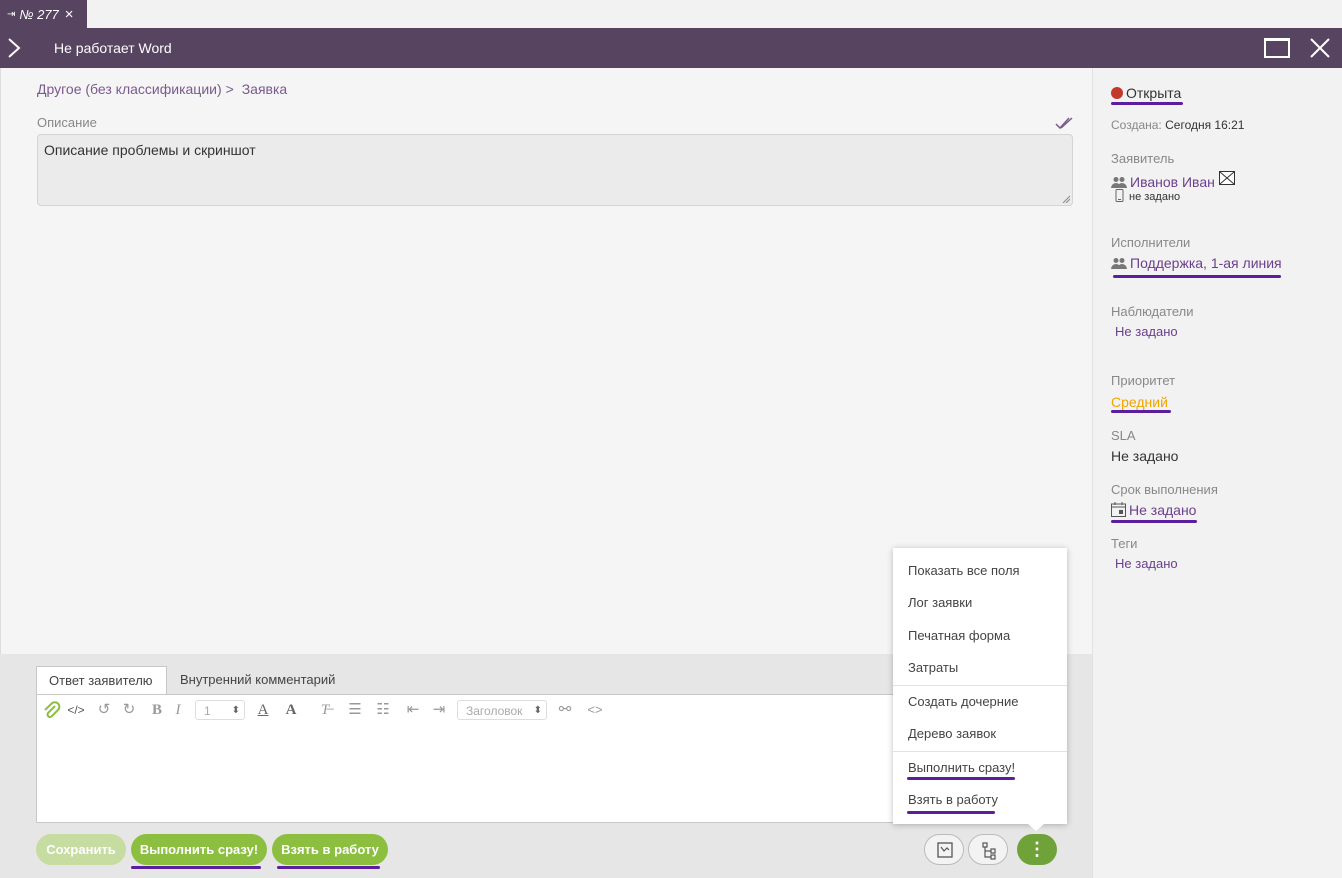 Image resolution: width=1342 pixels, height=878 pixels. Describe the element at coordinates (11, 14) in the screenshot. I see `pin-icon: ⇥` at that location.